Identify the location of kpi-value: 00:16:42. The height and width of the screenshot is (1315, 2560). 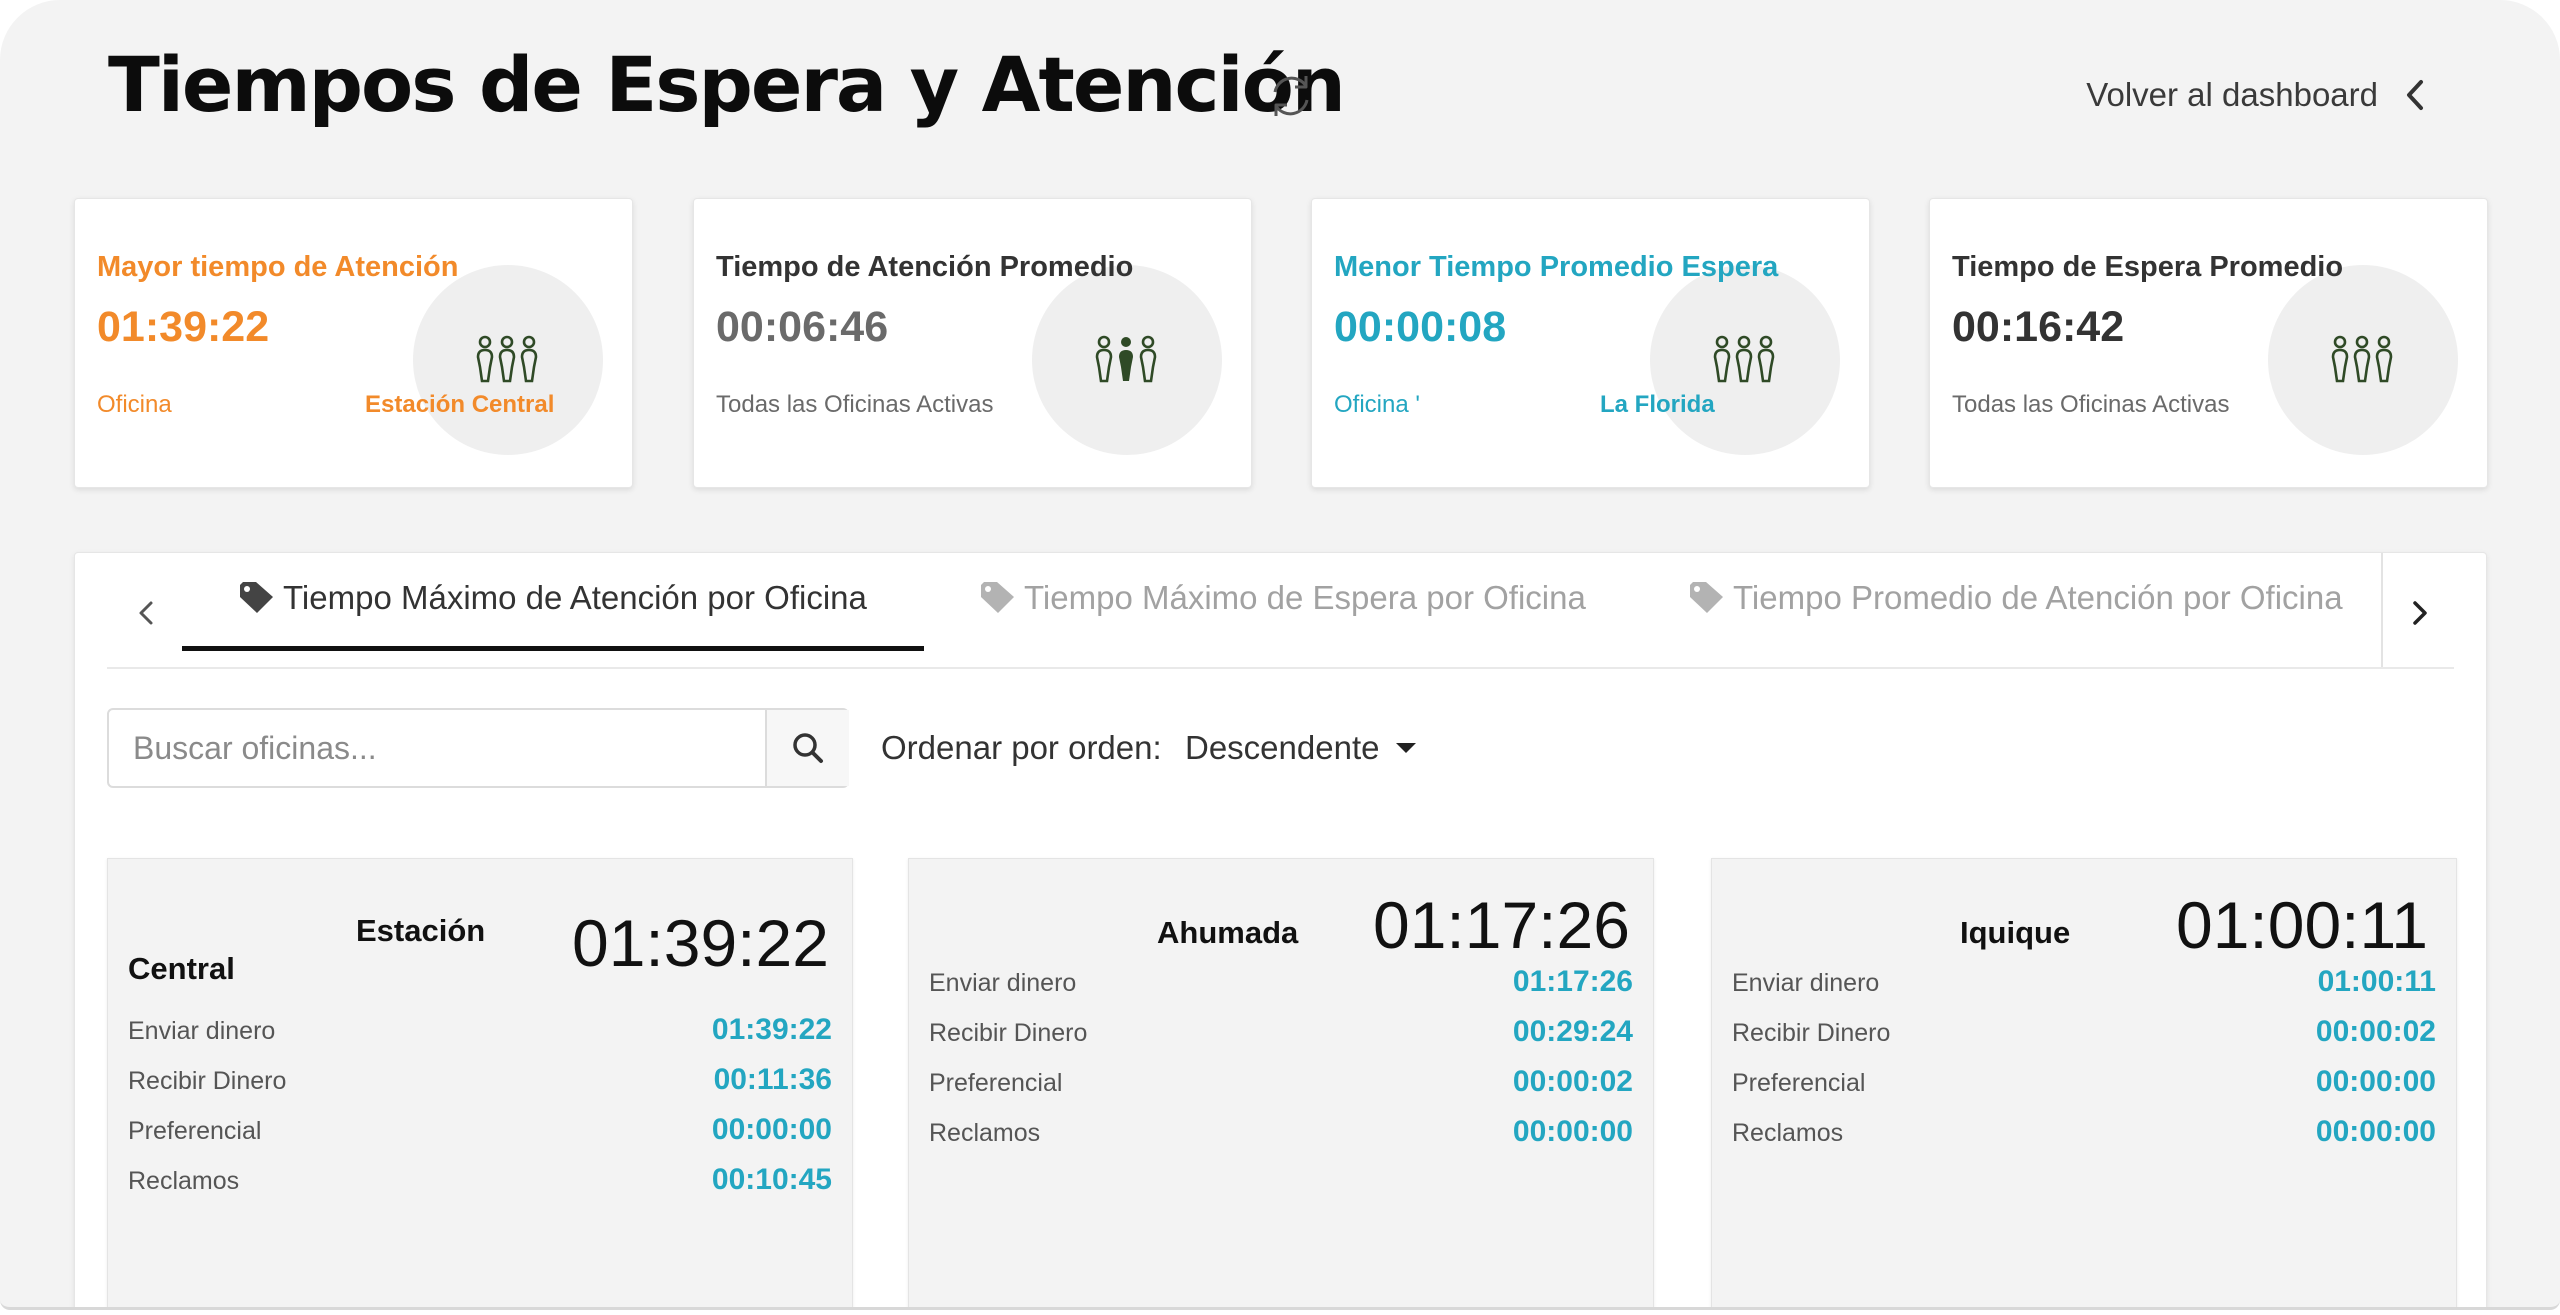
(2038, 327).